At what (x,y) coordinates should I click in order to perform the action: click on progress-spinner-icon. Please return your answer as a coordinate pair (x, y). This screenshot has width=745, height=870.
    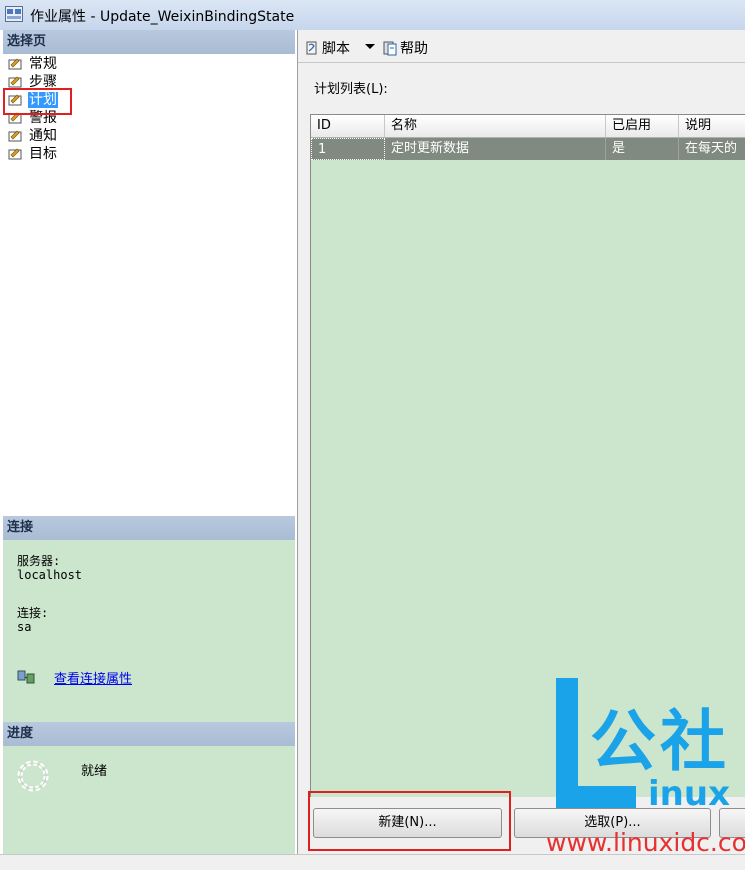
    Looking at the image, I should click on (33, 776).